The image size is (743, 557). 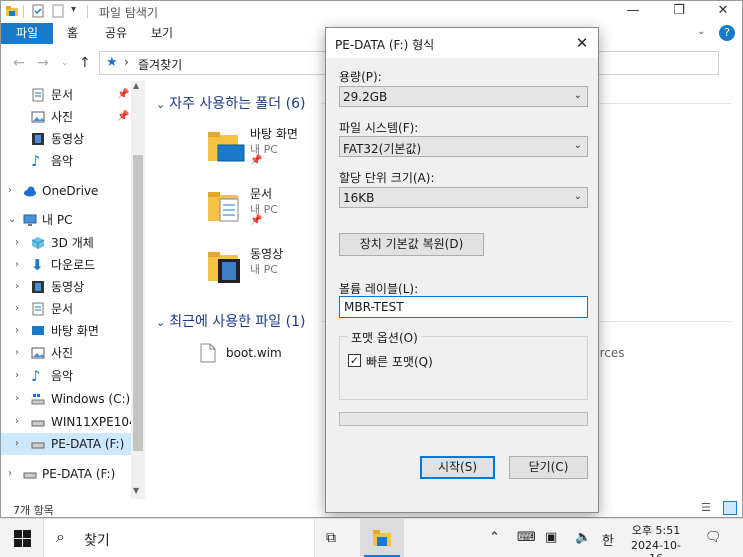 I want to click on nav-label: 문서, so click(x=62, y=309).